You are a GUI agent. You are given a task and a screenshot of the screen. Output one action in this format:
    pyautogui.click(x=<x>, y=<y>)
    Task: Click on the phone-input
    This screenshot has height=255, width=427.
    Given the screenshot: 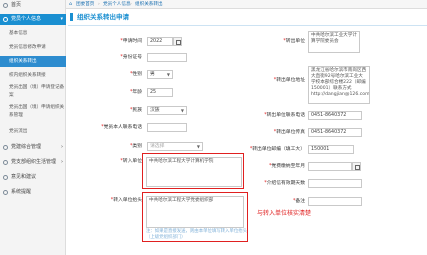 What is the action you would take?
    pyautogui.click(x=167, y=127)
    